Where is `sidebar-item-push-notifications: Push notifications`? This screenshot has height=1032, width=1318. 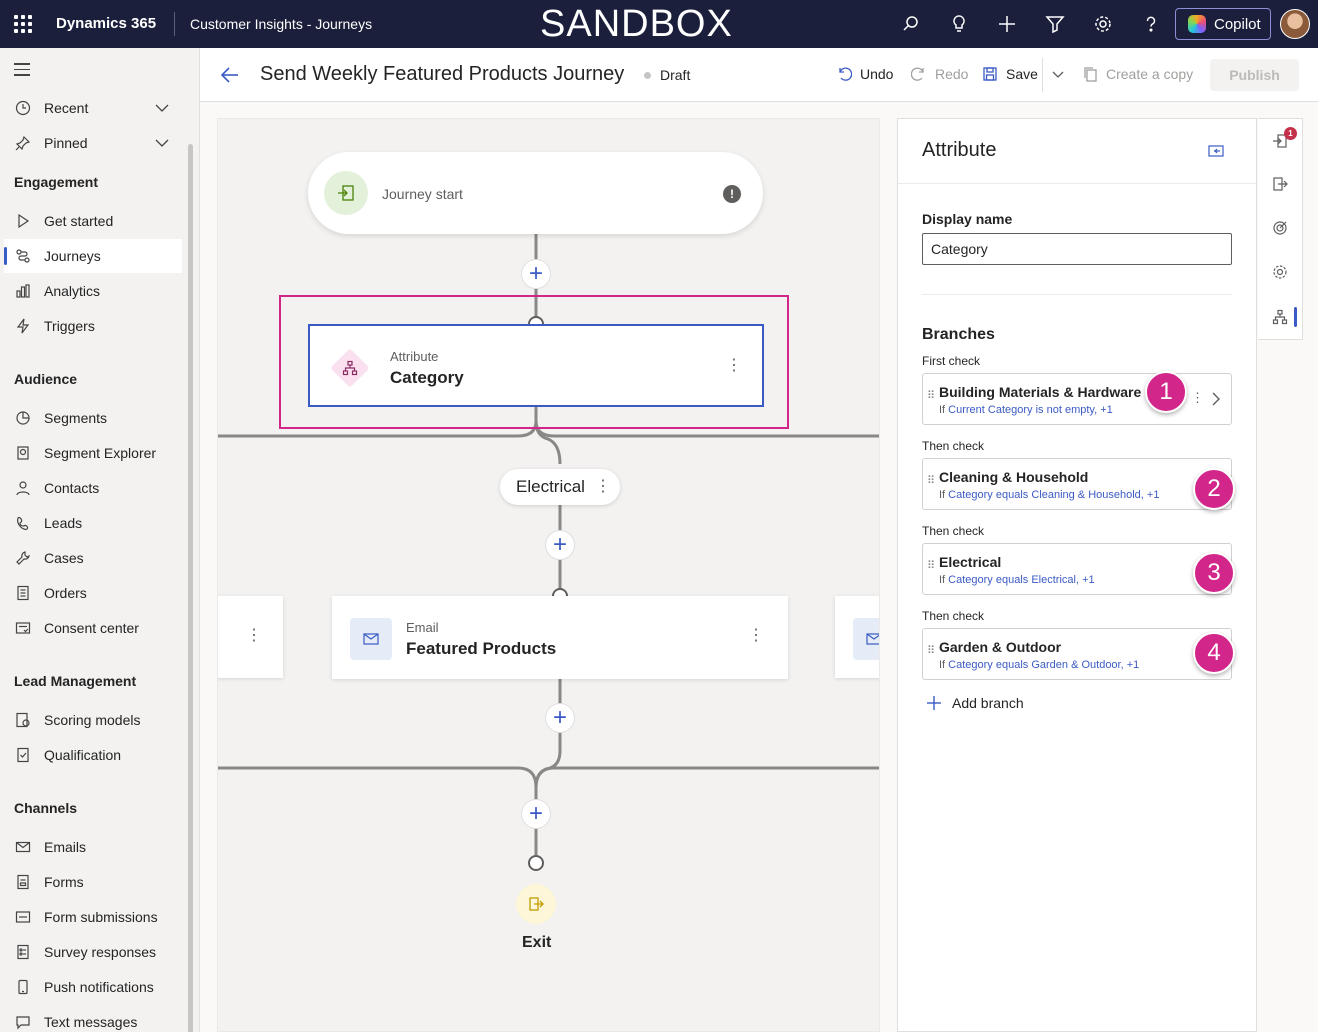
sidebar-item-push-notifications: Push notifications is located at coordinates (93, 987).